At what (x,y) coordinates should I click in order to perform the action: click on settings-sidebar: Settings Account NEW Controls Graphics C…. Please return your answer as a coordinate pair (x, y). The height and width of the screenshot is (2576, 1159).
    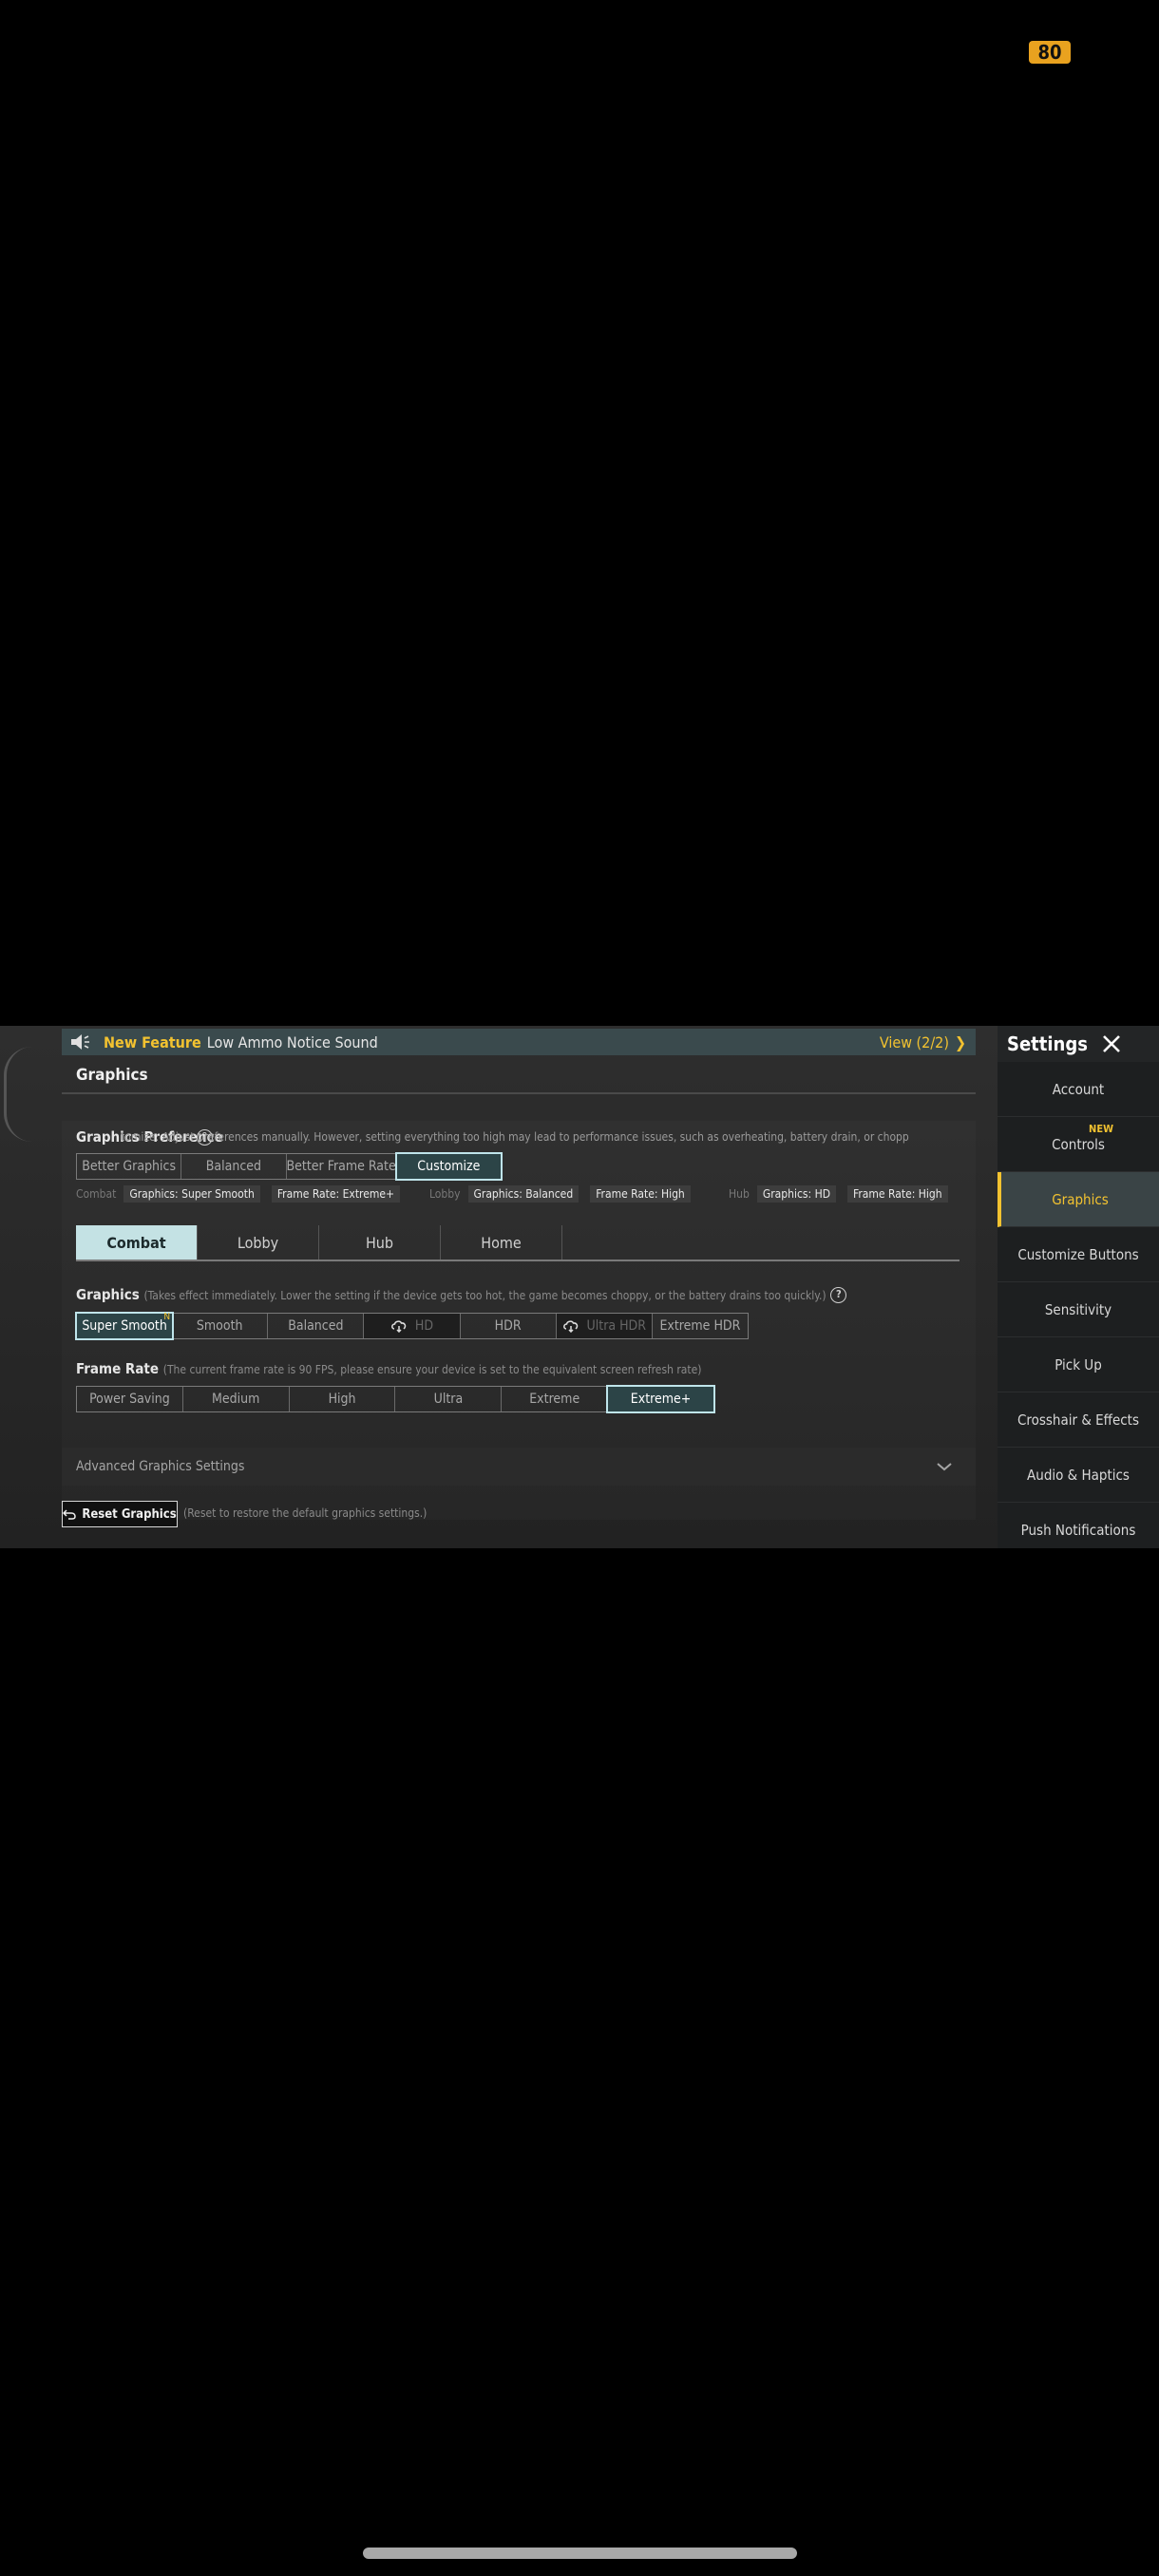
    Looking at the image, I should click on (1078, 1287).